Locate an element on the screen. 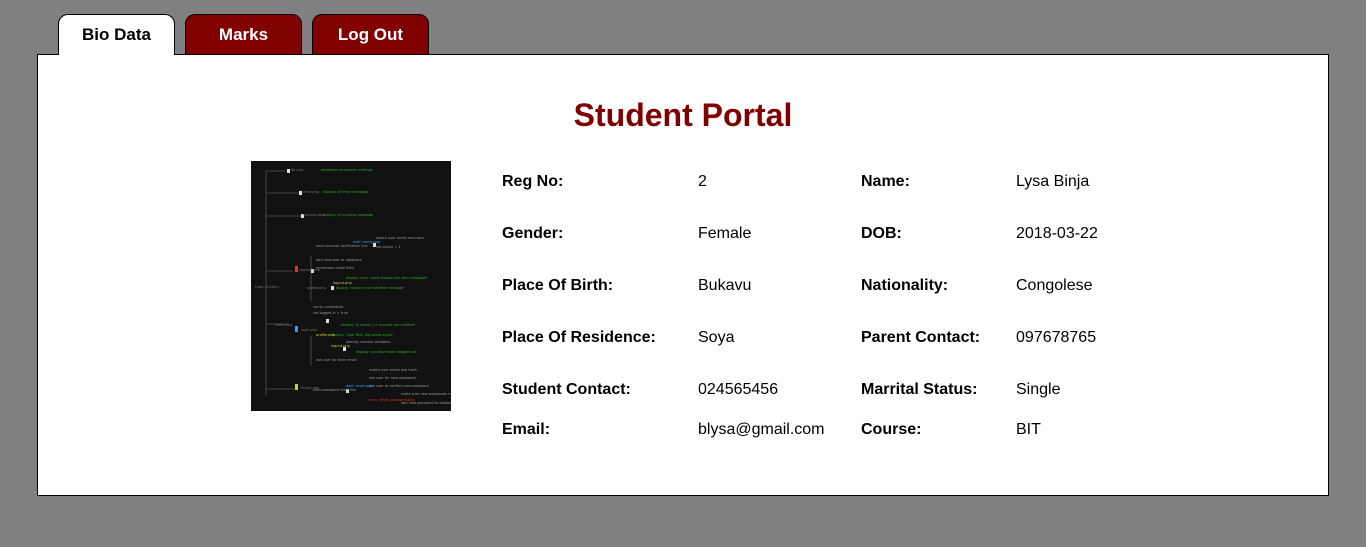 The height and width of the screenshot is (547, 1366). svg-text: error.php is located at coordinates (311, 192).